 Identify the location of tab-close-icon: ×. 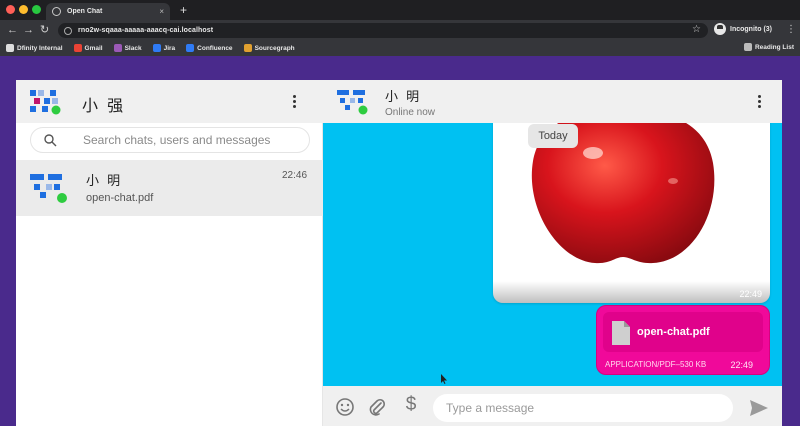
(161, 11).